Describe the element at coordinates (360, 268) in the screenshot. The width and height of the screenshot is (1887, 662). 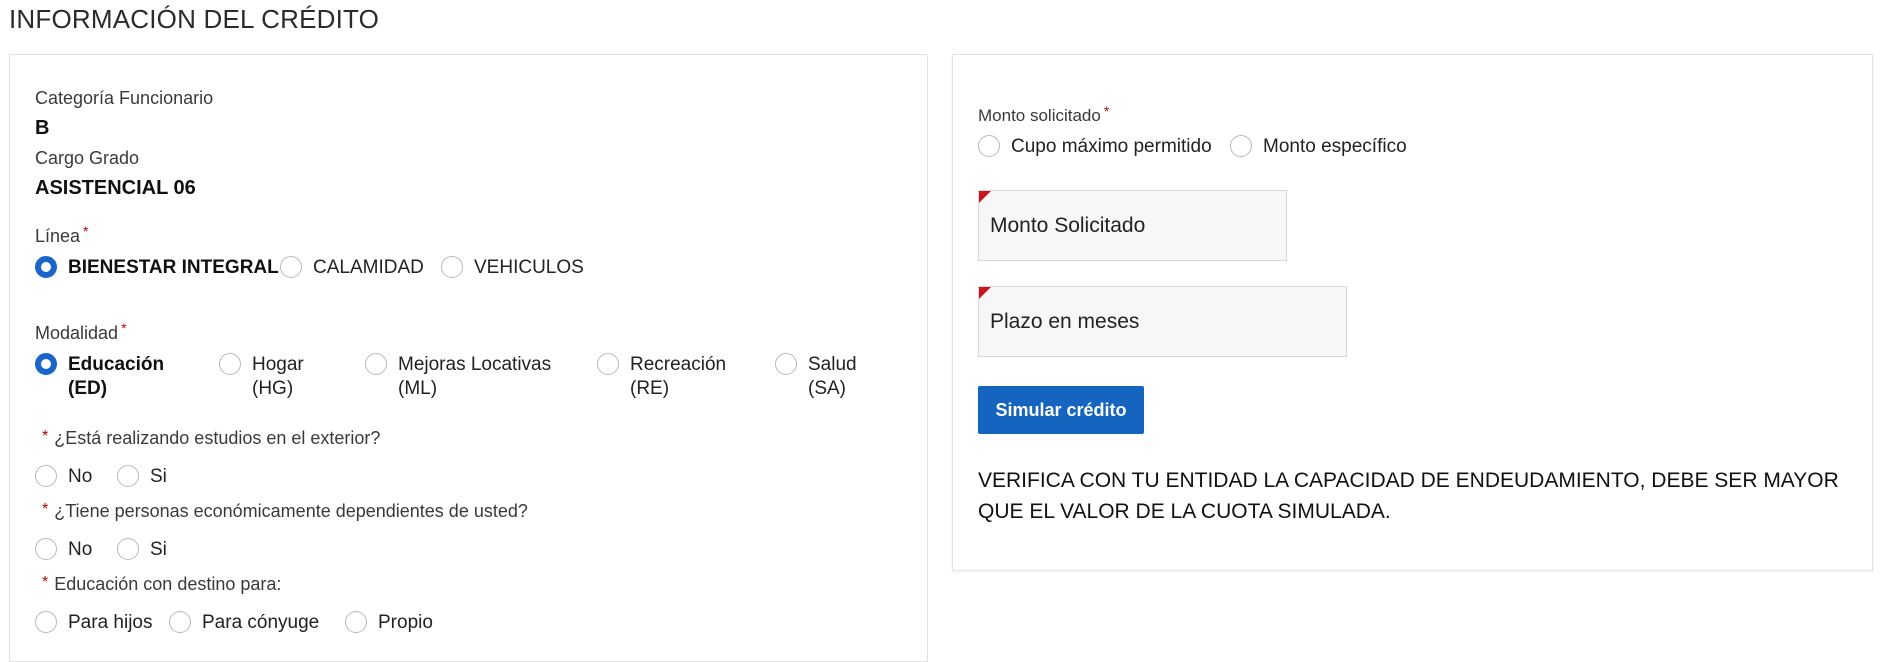
I see `radio-linea-calamidad: CALAMIDAD` at that location.